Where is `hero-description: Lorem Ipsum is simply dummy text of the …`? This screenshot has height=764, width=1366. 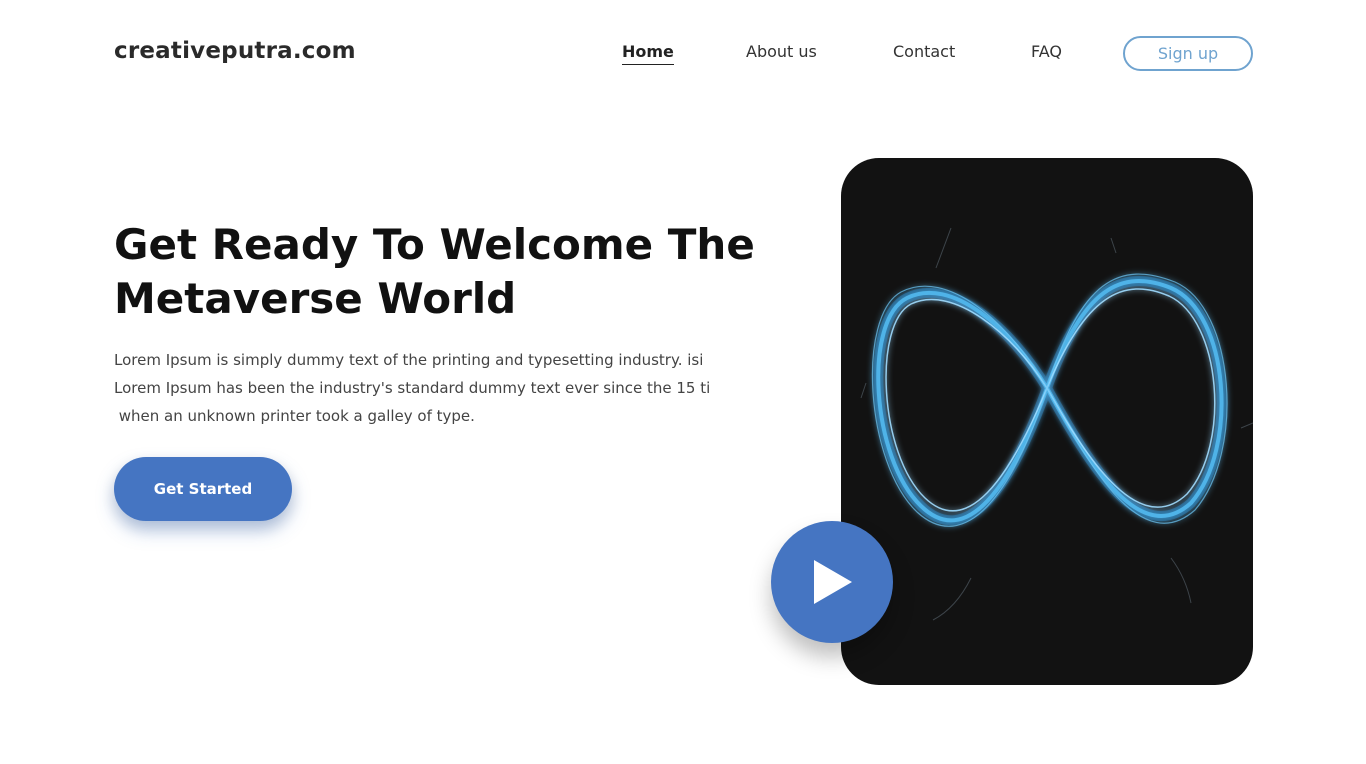
hero-description: Lorem Ipsum is simply dummy text of the … is located at coordinates (439, 388).